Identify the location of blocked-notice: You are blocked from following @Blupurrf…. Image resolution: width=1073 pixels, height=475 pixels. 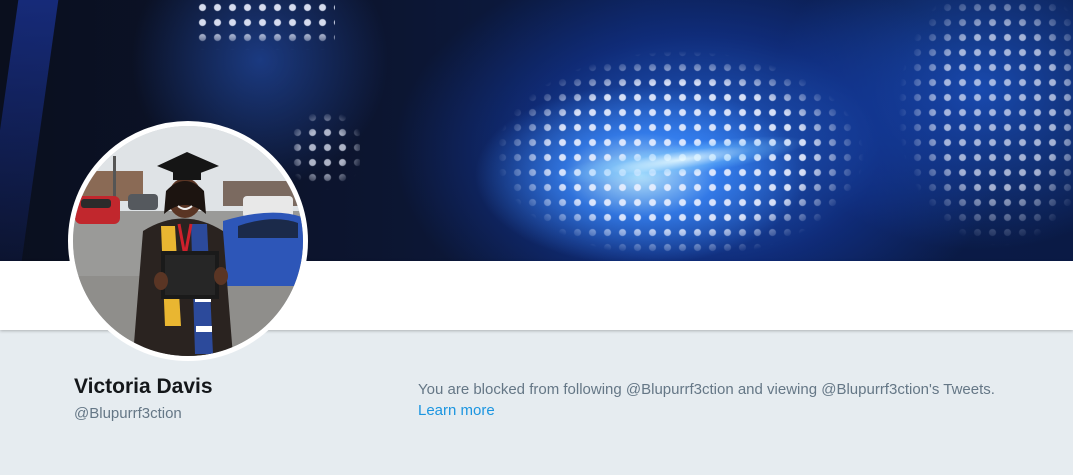
(738, 400).